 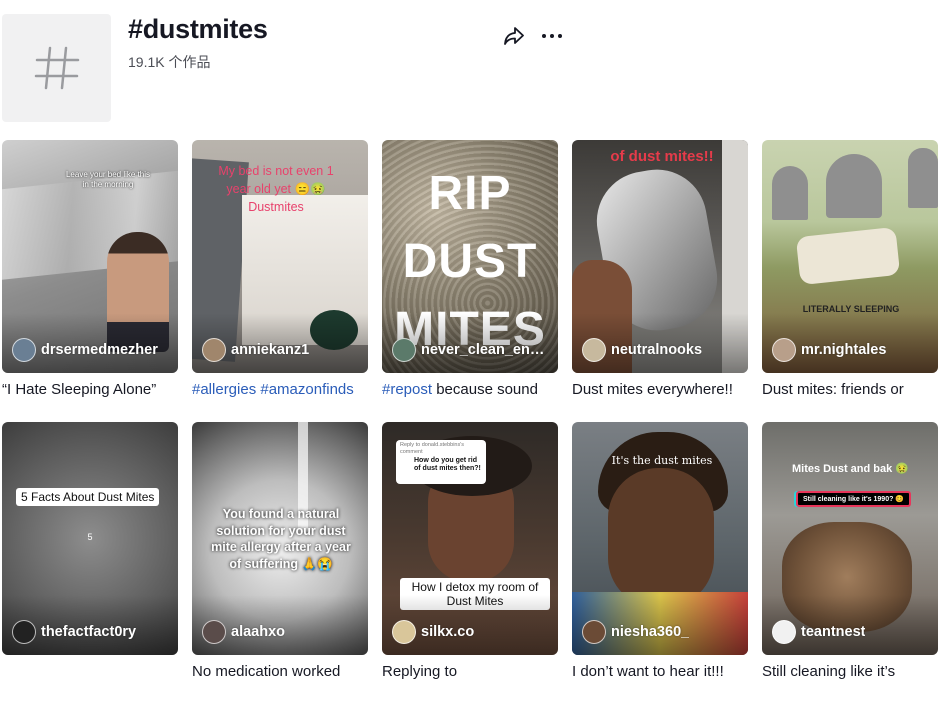 I want to click on overlay-text: 5 Facts About Dust Mites, so click(x=88, y=497).